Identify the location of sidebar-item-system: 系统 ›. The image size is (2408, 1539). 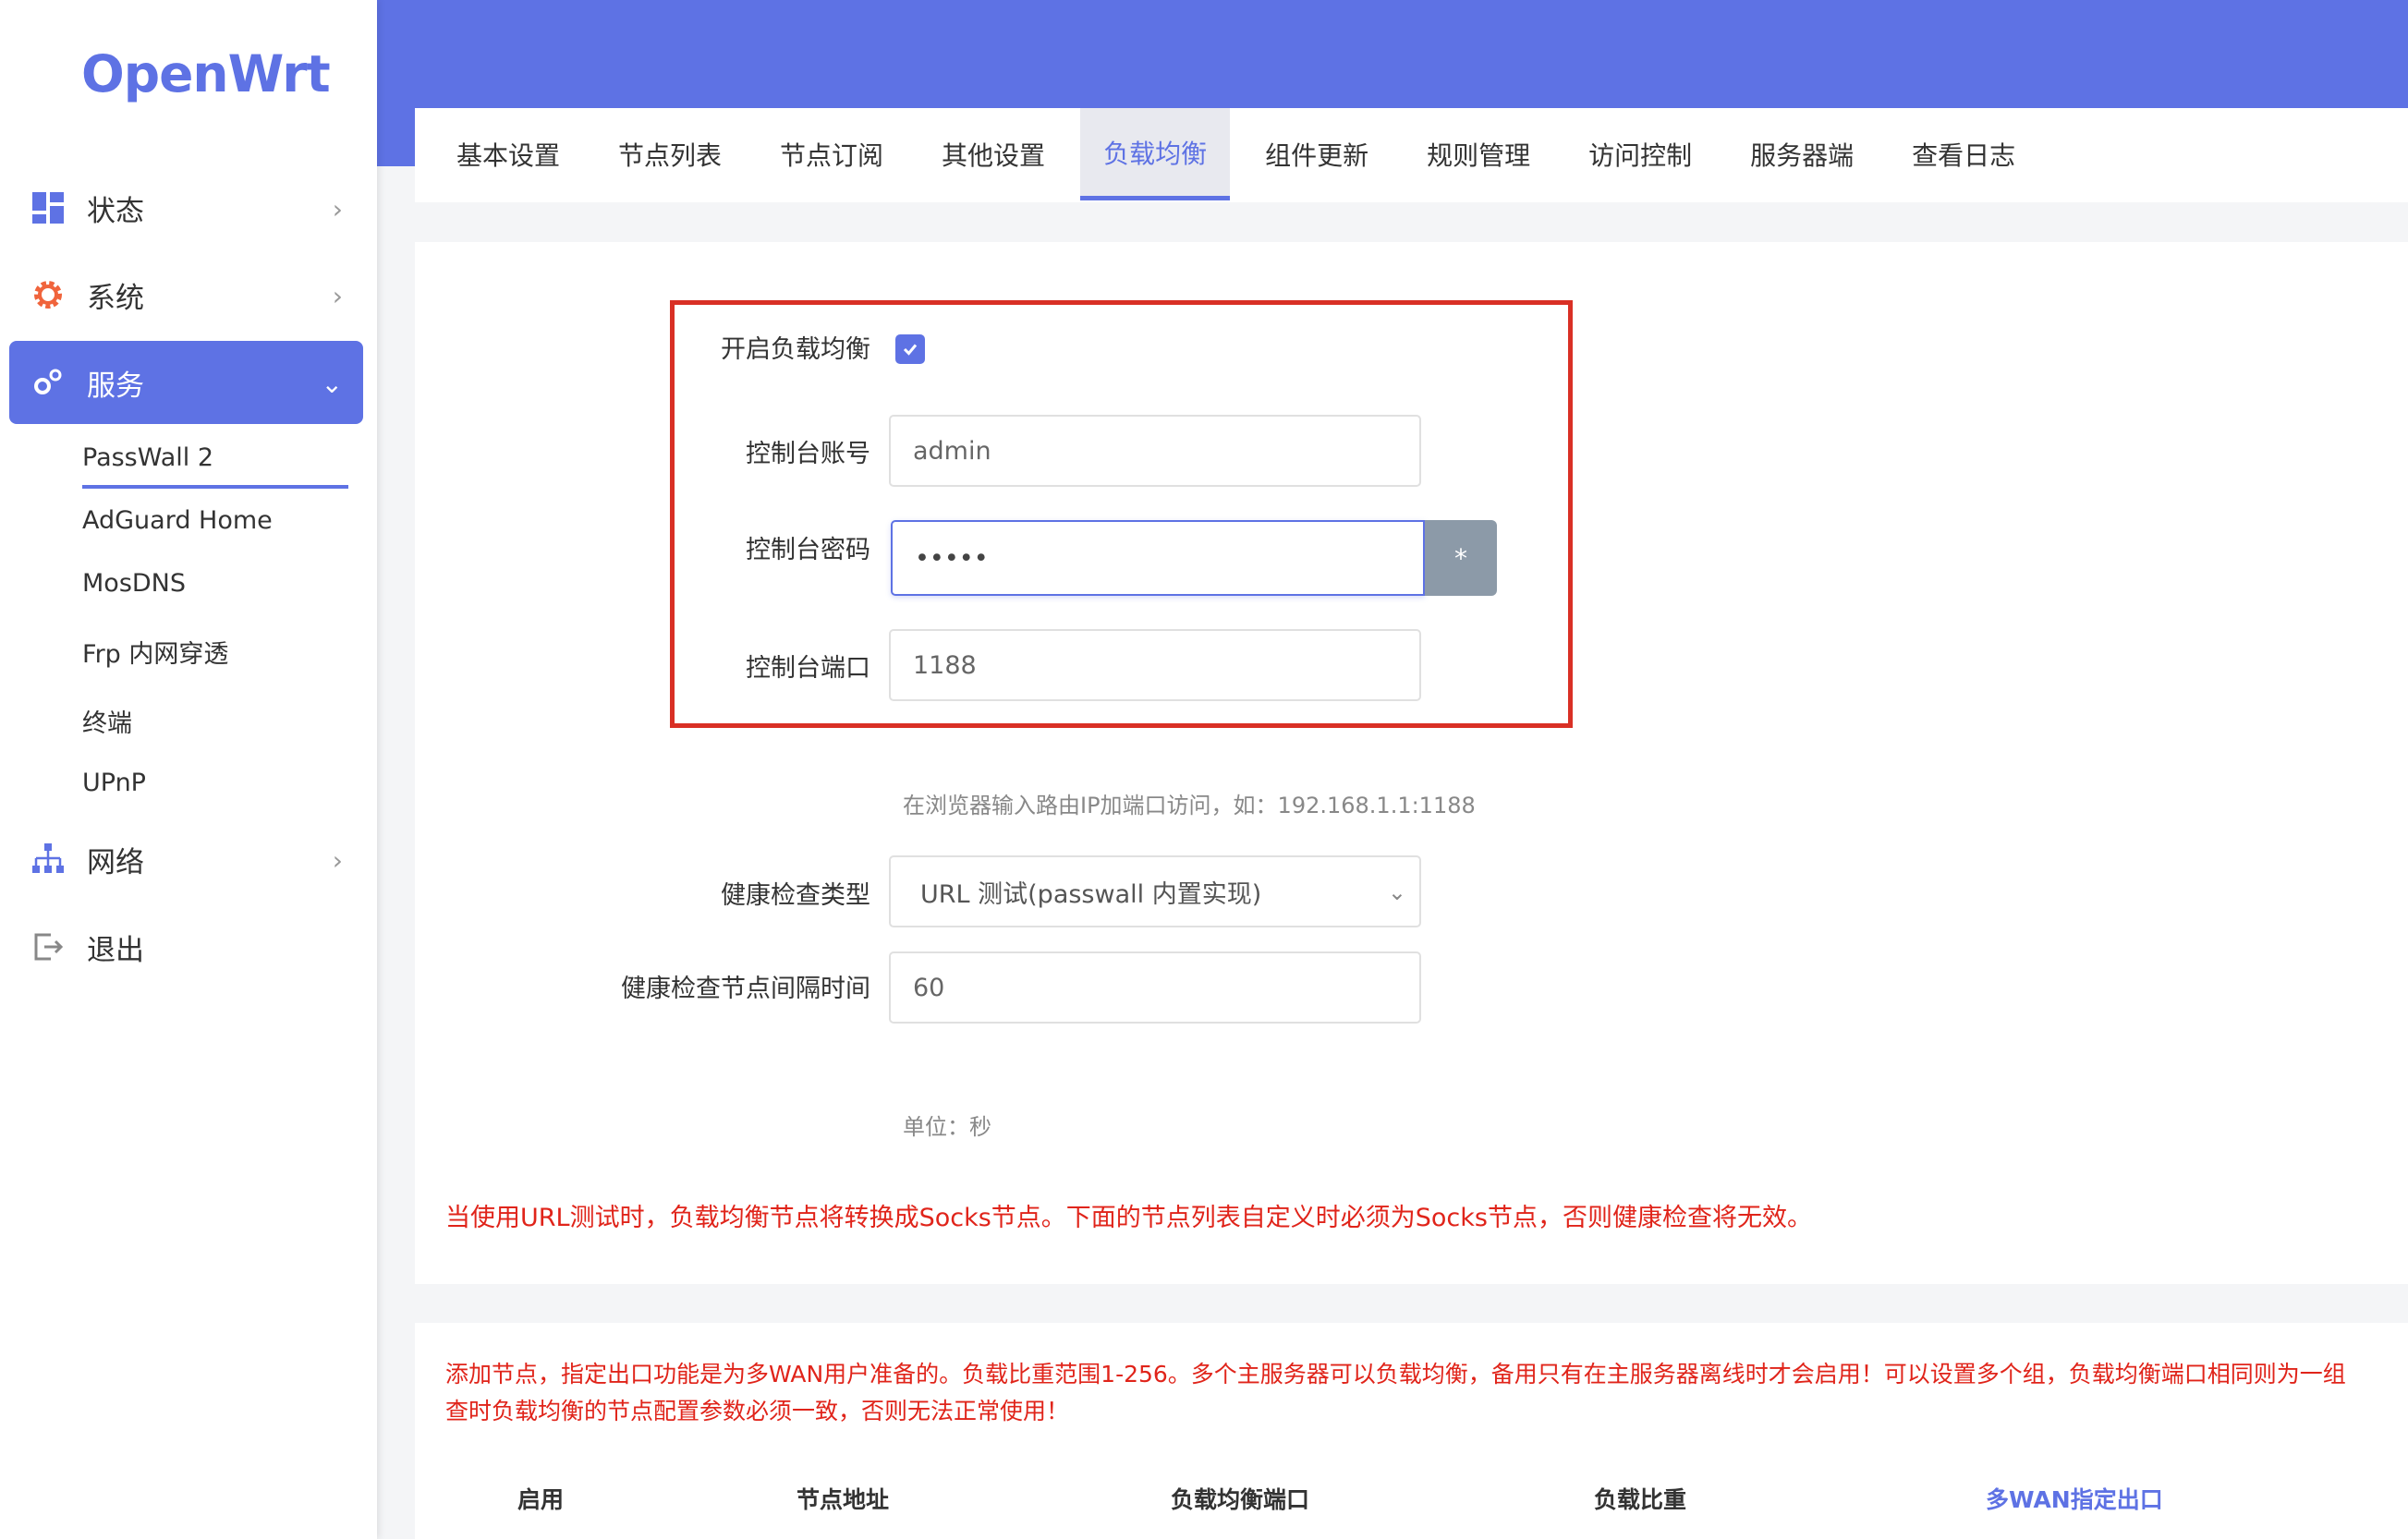
(186, 294).